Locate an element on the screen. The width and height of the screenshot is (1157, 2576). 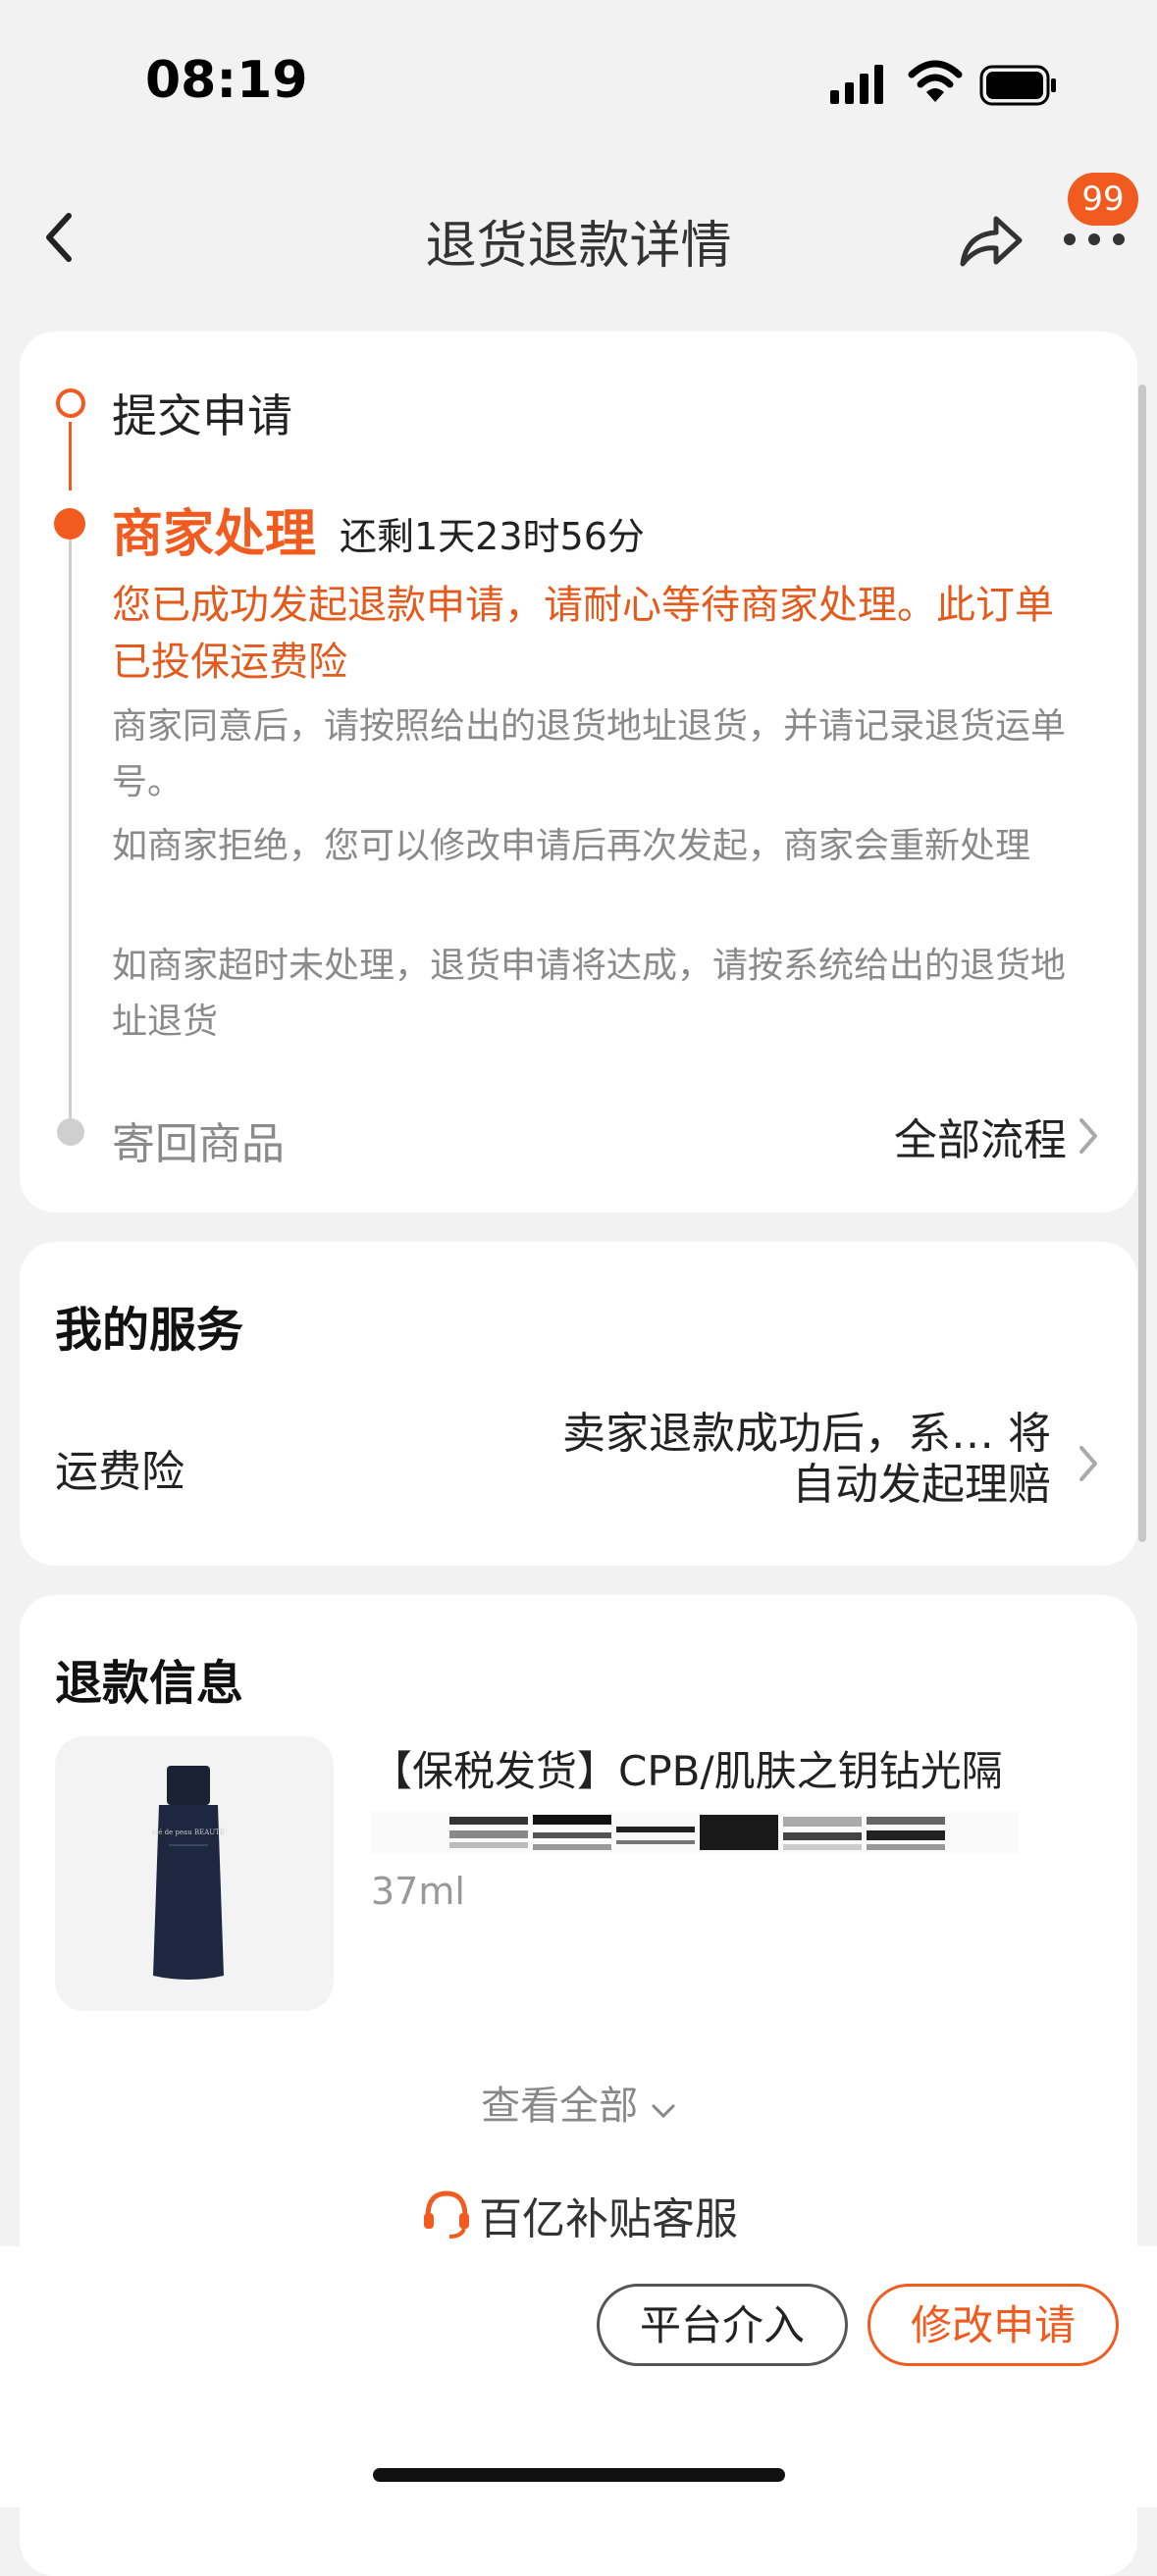
status-notice: 您已成功发起退款申请，请耐心等待商家处理。此订单已投保运费险 is located at coordinates (583, 634).